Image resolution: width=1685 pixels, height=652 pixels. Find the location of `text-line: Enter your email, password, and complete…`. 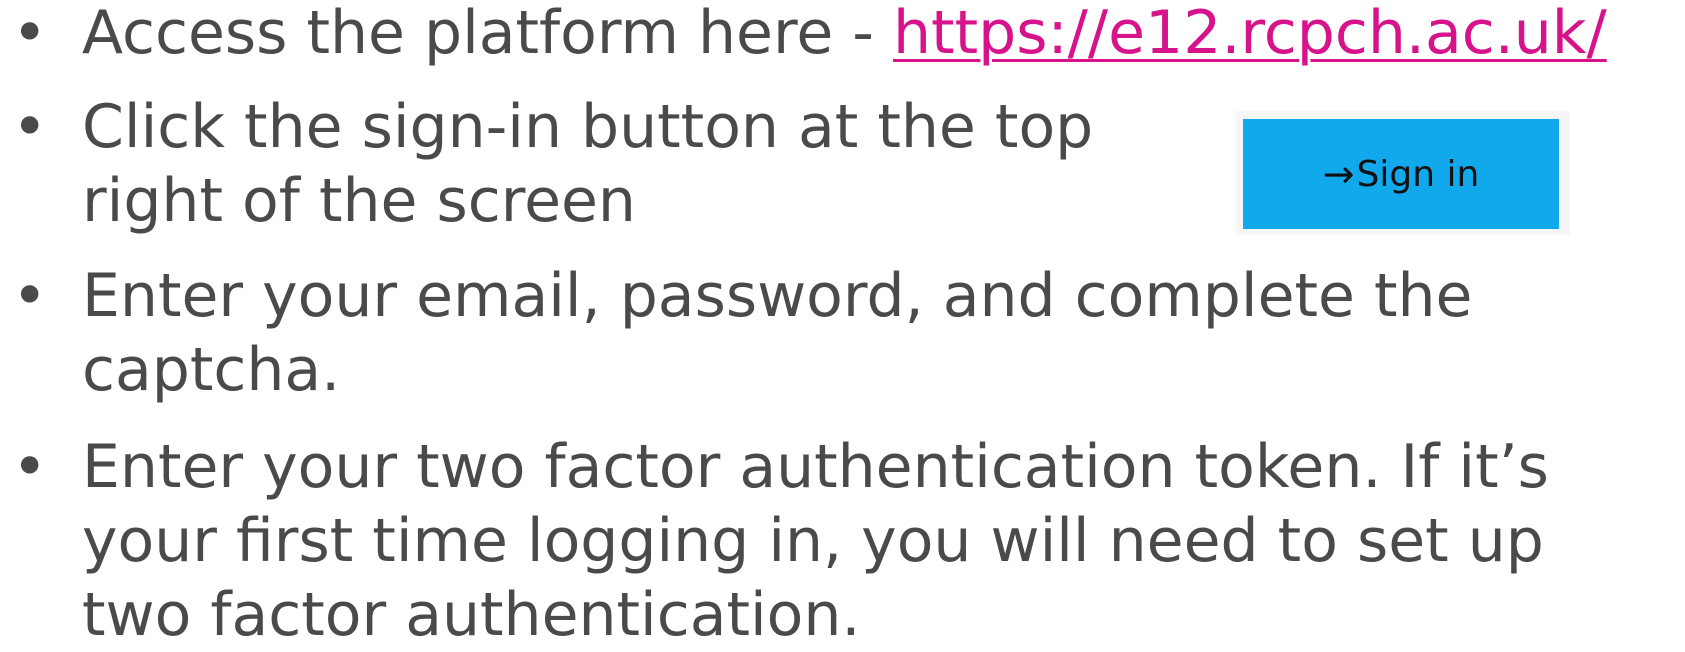

text-line: Enter your email, password, and complete… is located at coordinates (777, 296).